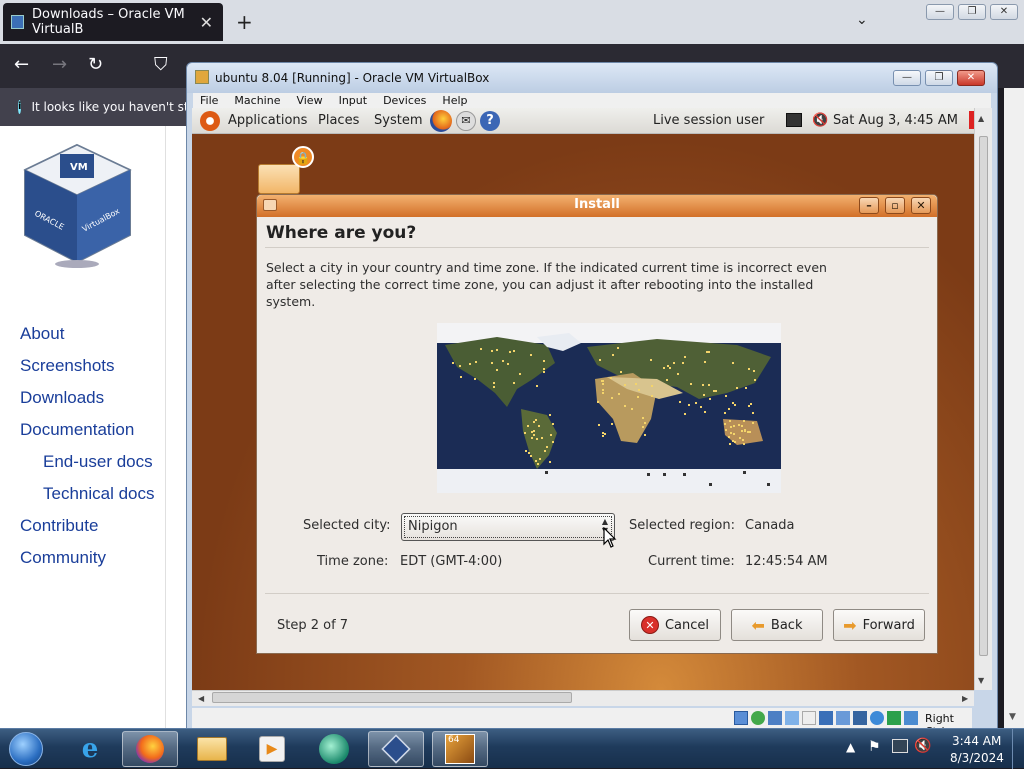  What do you see at coordinates (1014, 408) in the screenshot?
I see `page-scrollbar` at bounding box center [1014, 408].